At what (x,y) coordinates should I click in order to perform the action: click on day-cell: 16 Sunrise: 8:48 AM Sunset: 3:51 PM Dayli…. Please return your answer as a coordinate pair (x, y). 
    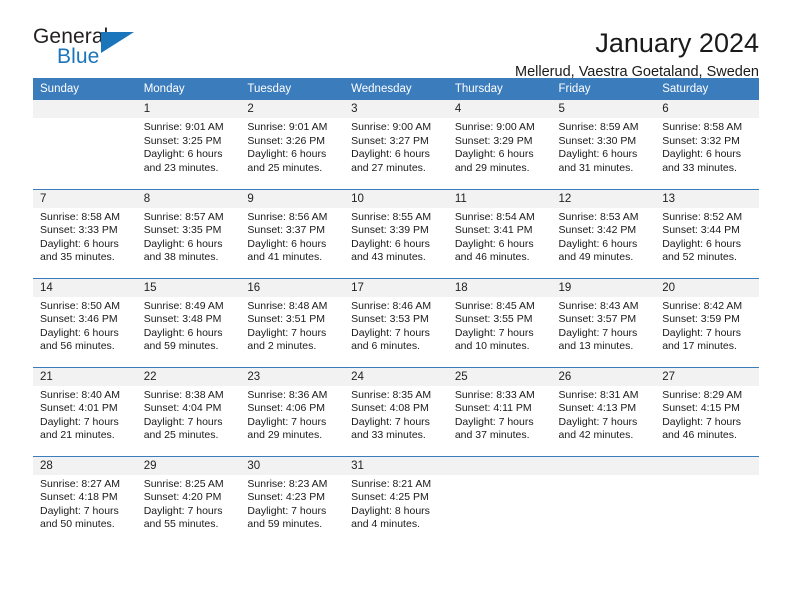
    Looking at the image, I should click on (292, 322).